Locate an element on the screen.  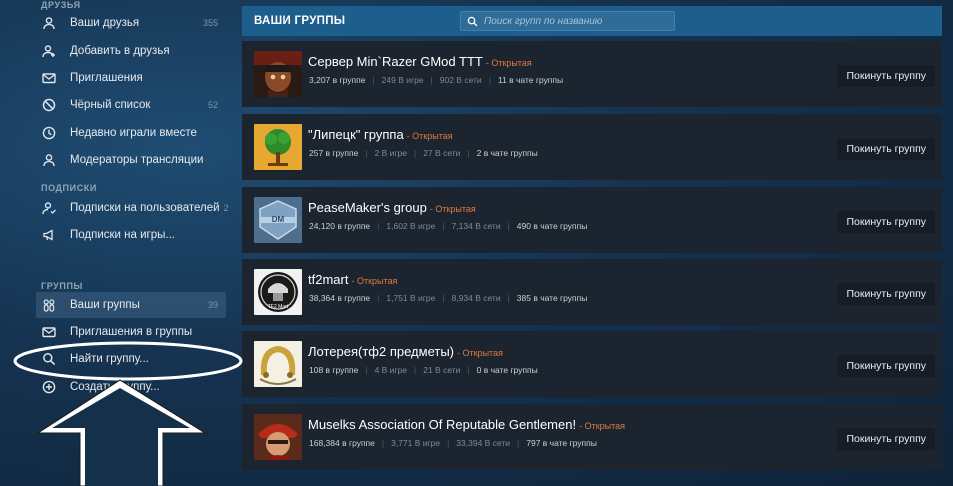
in-game-count: 249 В игре is located at coordinates (402, 80).